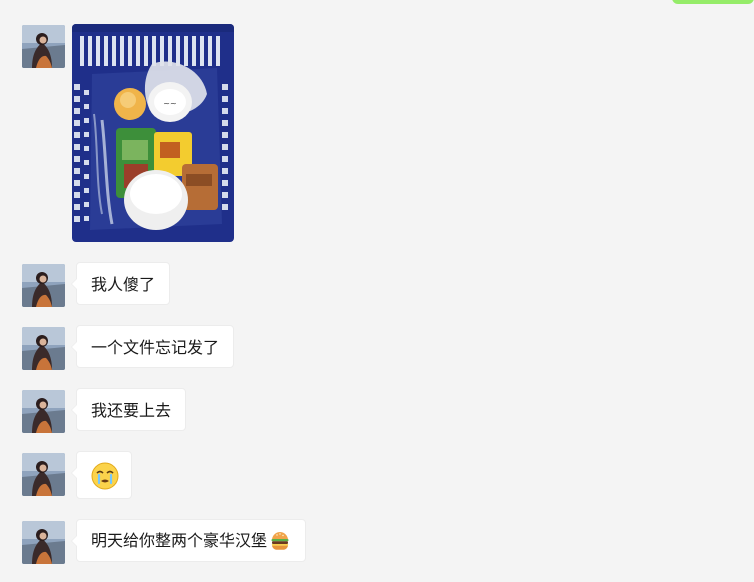 The height and width of the screenshot is (582, 754). I want to click on crying-face-emoji, so click(105, 476).